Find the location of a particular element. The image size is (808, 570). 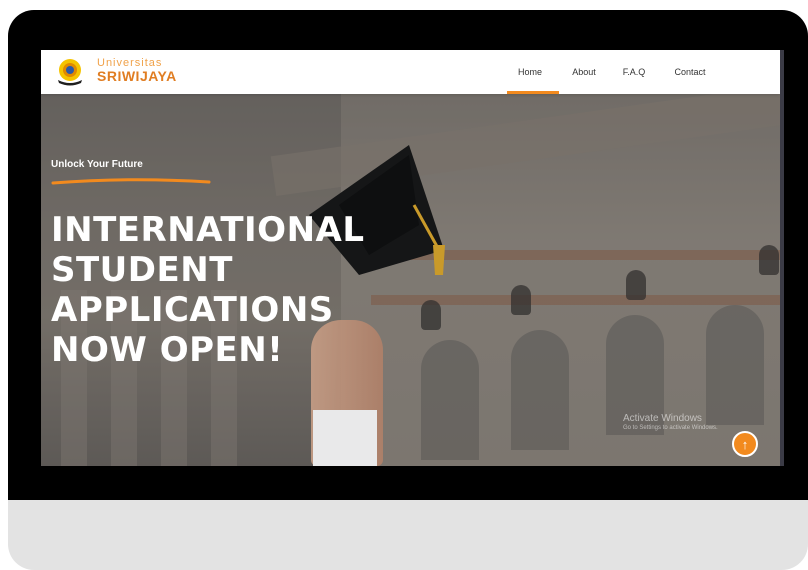

nav-item-label: About is located at coordinates (584, 72).